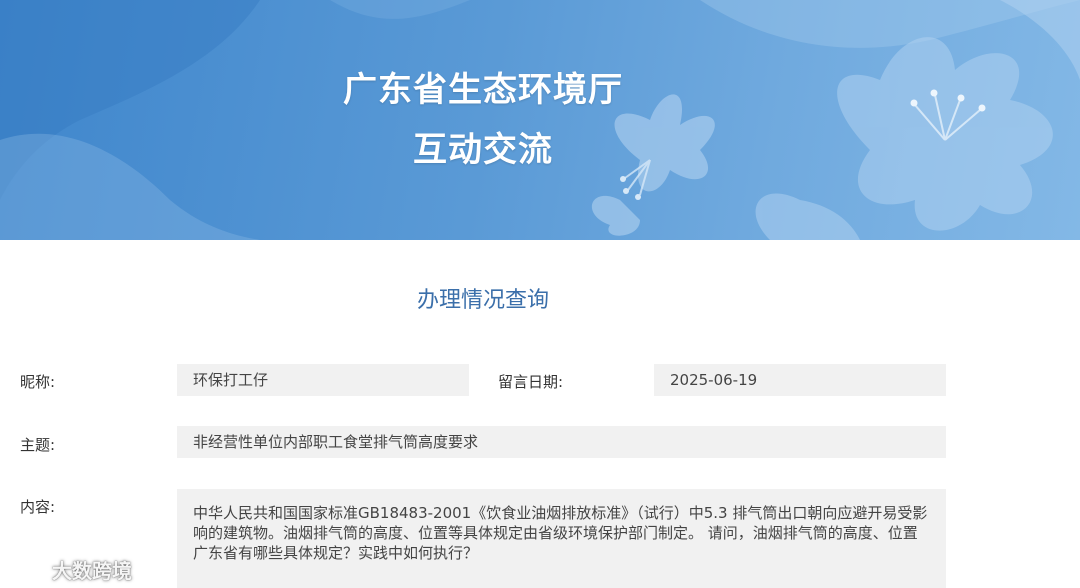 This screenshot has height=588, width=1080. I want to click on brand-logo-icon, so click(27, 569).